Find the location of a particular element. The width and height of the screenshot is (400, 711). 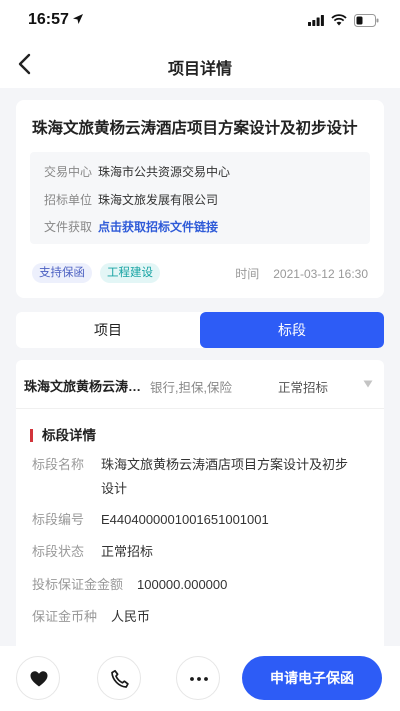

project-title: 珠海文旅黄杨云涛酒店项目方案设计及初步设计 is located at coordinates (195, 128).